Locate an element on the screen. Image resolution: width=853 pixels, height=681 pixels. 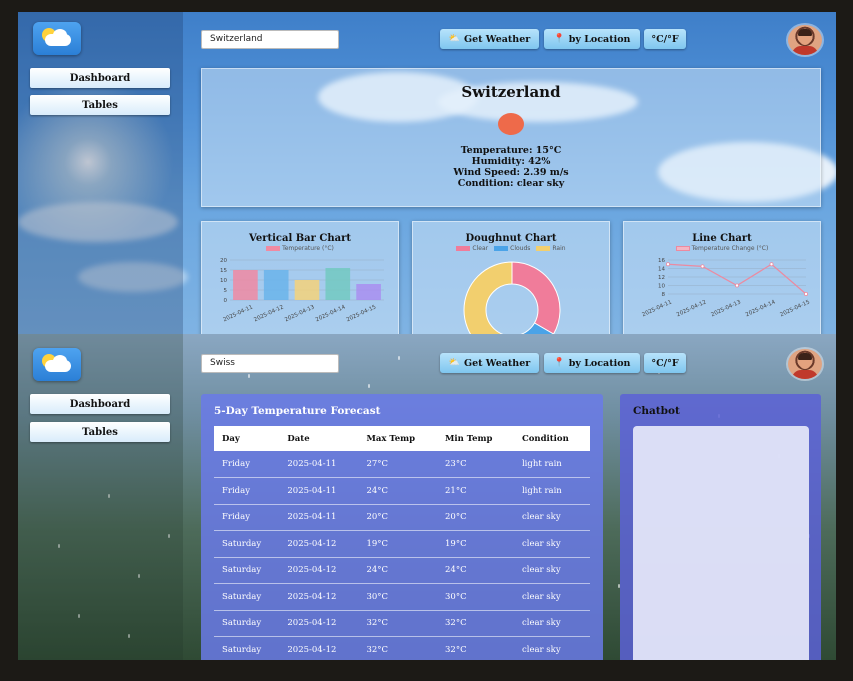
chatbot-title: Chatbot is located at coordinates (656, 411).